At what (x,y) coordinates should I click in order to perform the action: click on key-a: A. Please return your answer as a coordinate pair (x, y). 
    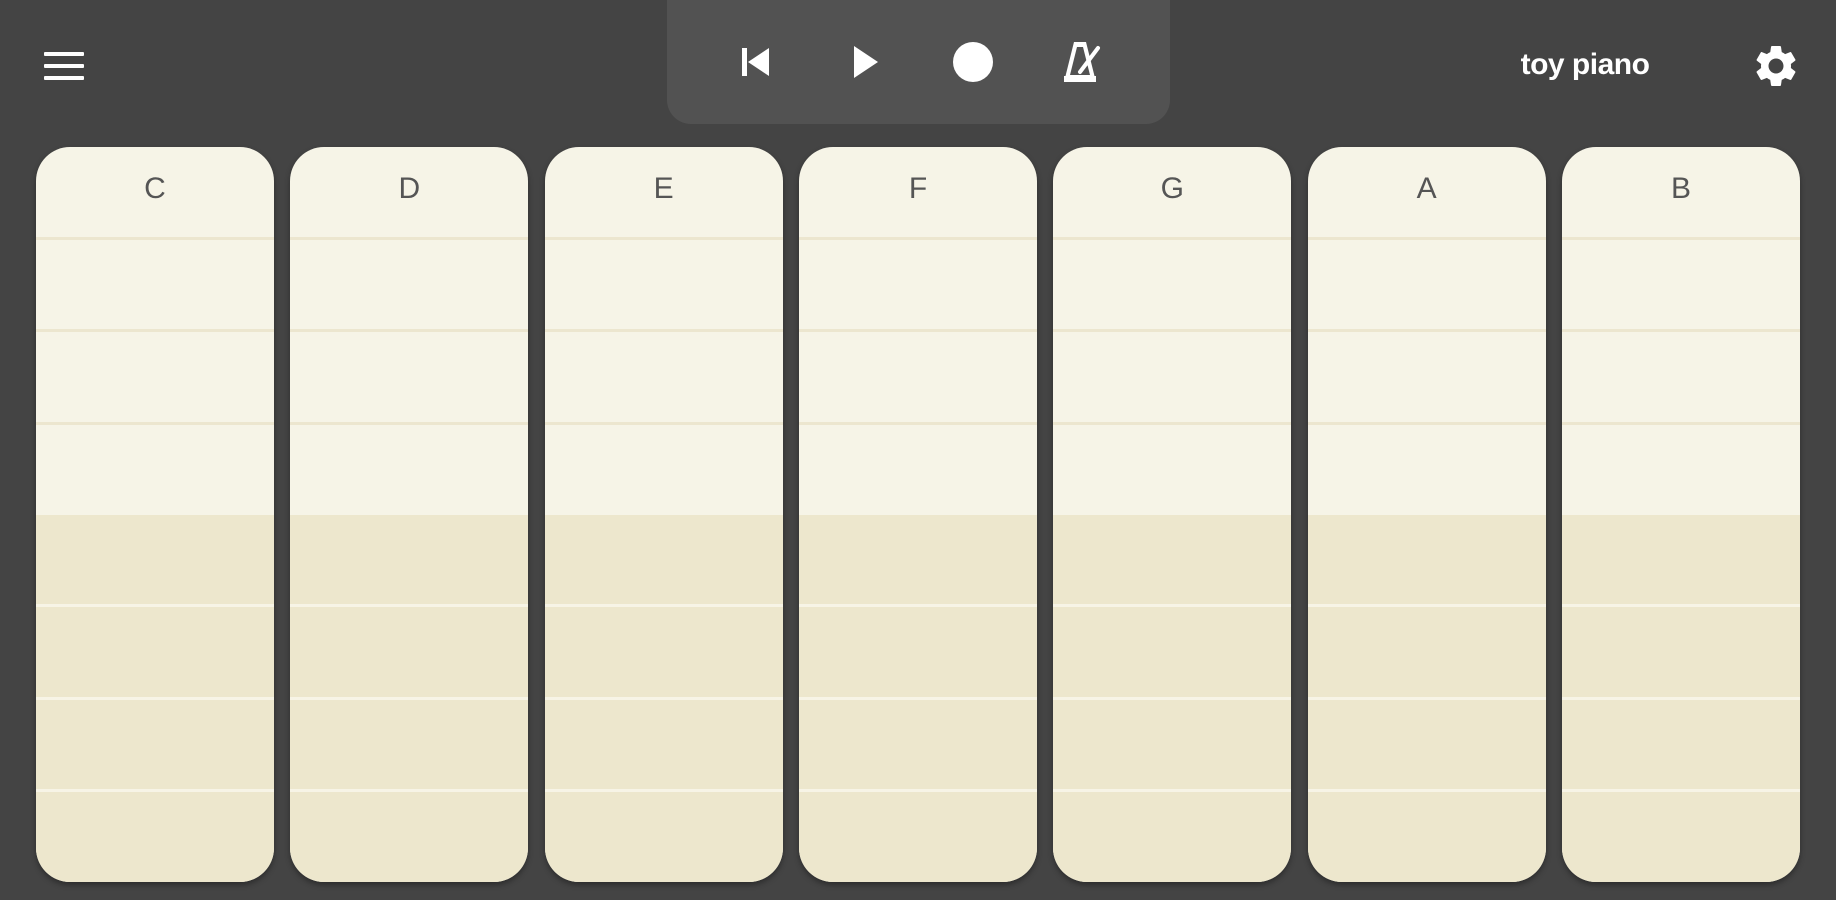
    Looking at the image, I should click on (1426, 514).